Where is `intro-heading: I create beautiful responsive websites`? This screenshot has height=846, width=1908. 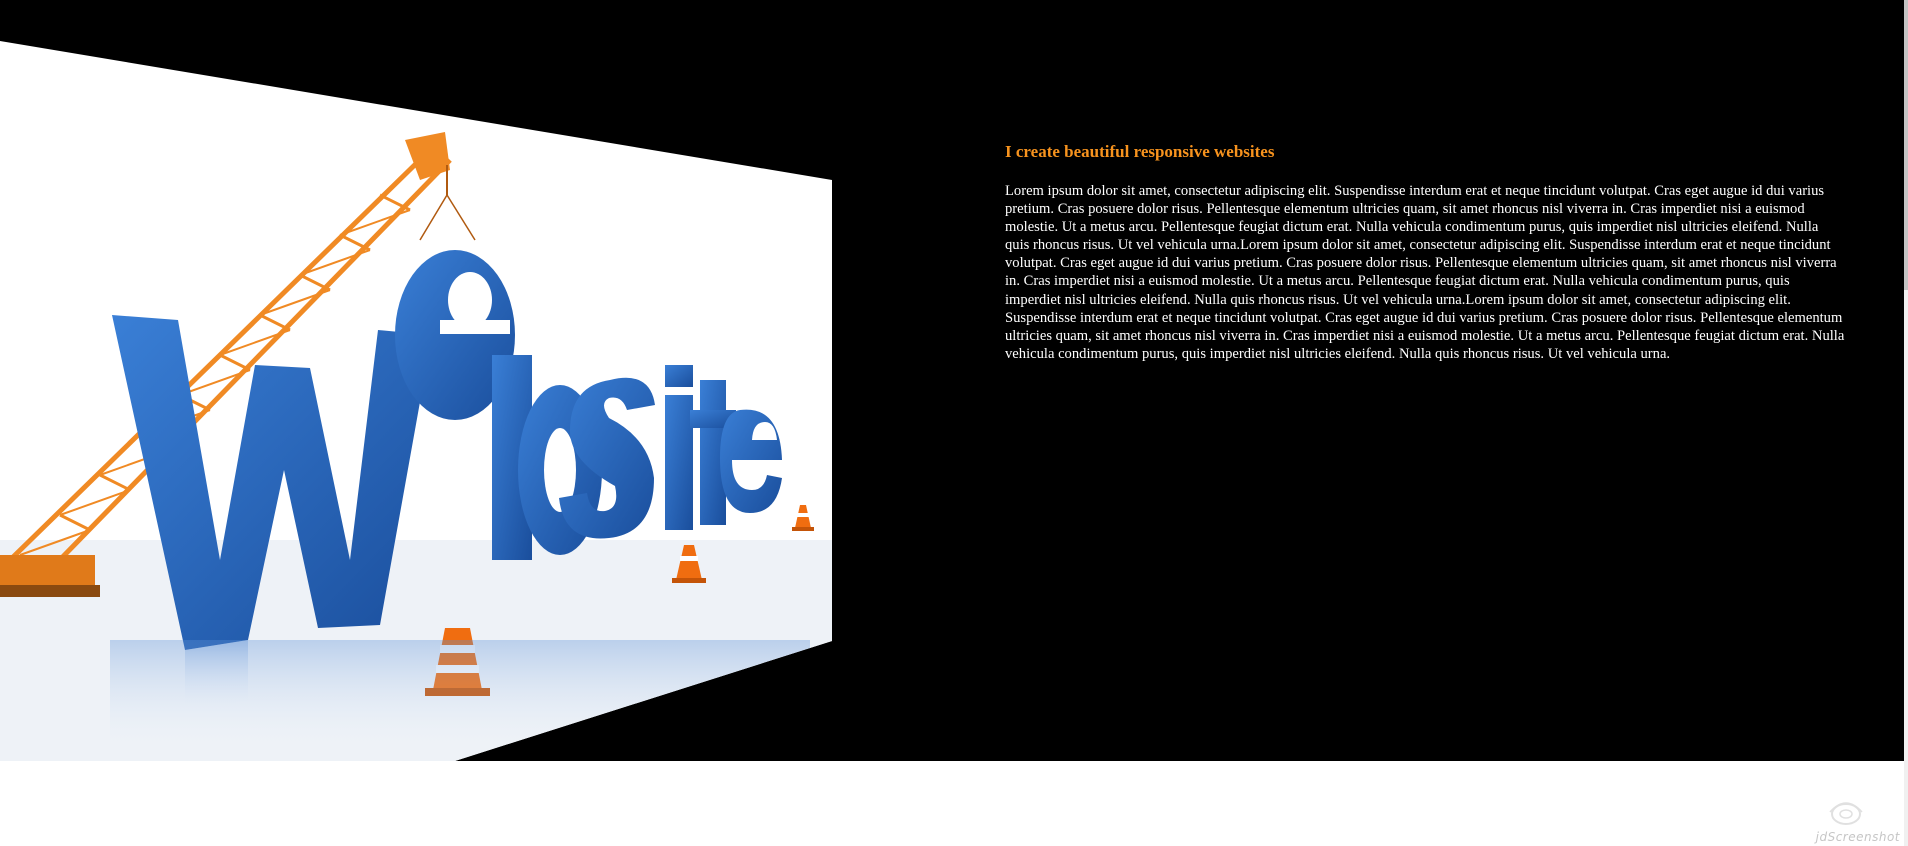 intro-heading: I create beautiful responsive websites is located at coordinates (1140, 151).